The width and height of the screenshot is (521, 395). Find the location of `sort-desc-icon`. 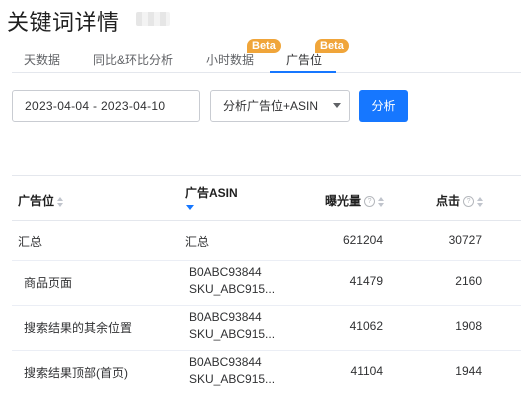

sort-desc-icon is located at coordinates (190, 207).